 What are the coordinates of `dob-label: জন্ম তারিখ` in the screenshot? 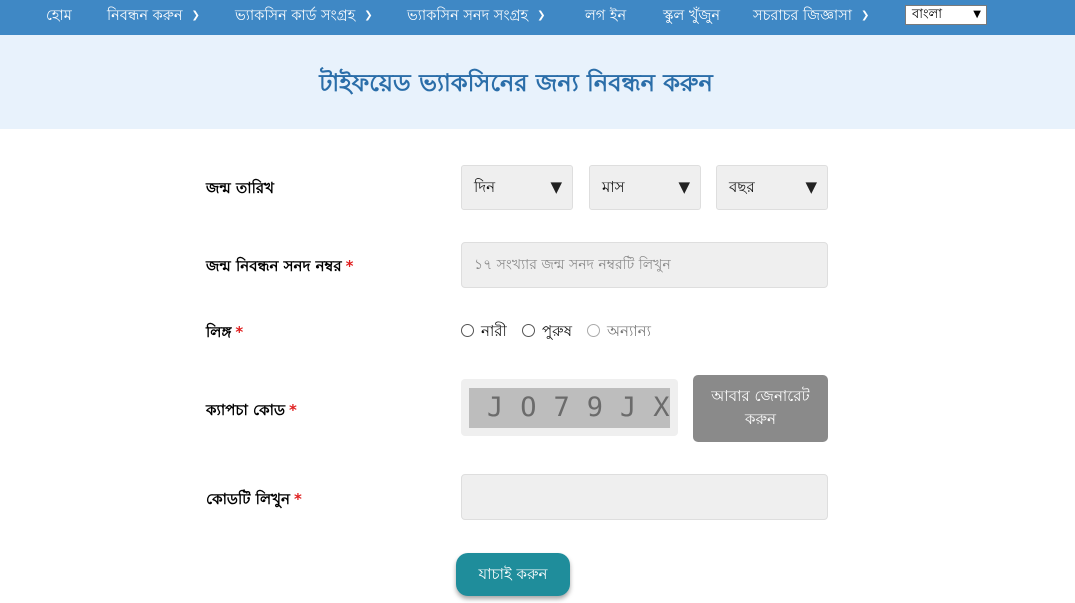 It's located at (240, 189).